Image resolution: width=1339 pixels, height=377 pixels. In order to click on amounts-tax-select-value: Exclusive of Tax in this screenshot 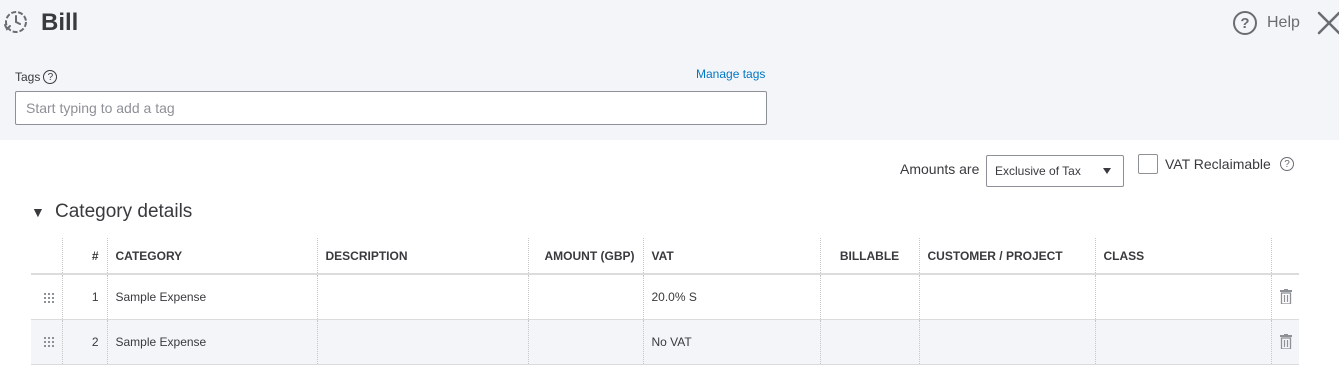, I will do `click(1038, 171)`.